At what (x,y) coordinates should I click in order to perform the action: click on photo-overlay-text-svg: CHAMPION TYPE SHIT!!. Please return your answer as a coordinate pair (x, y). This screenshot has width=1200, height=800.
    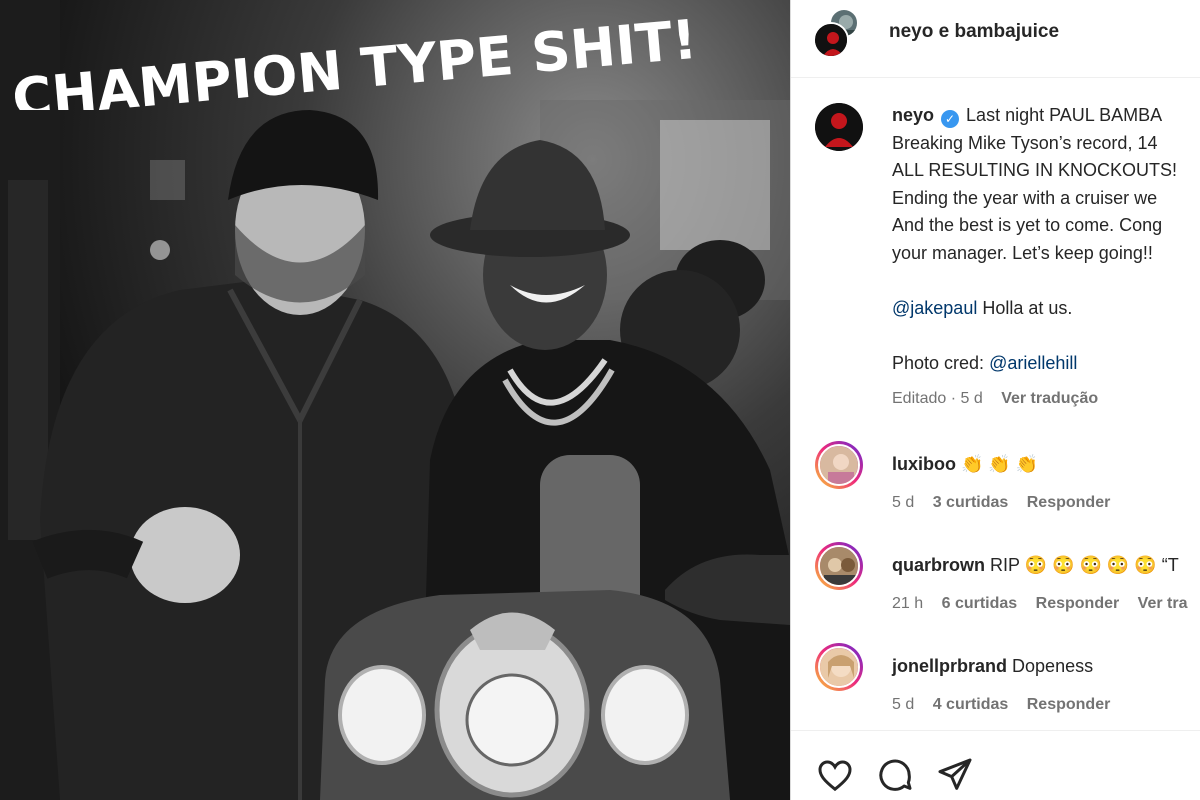
    Looking at the image, I should click on (355, 58).